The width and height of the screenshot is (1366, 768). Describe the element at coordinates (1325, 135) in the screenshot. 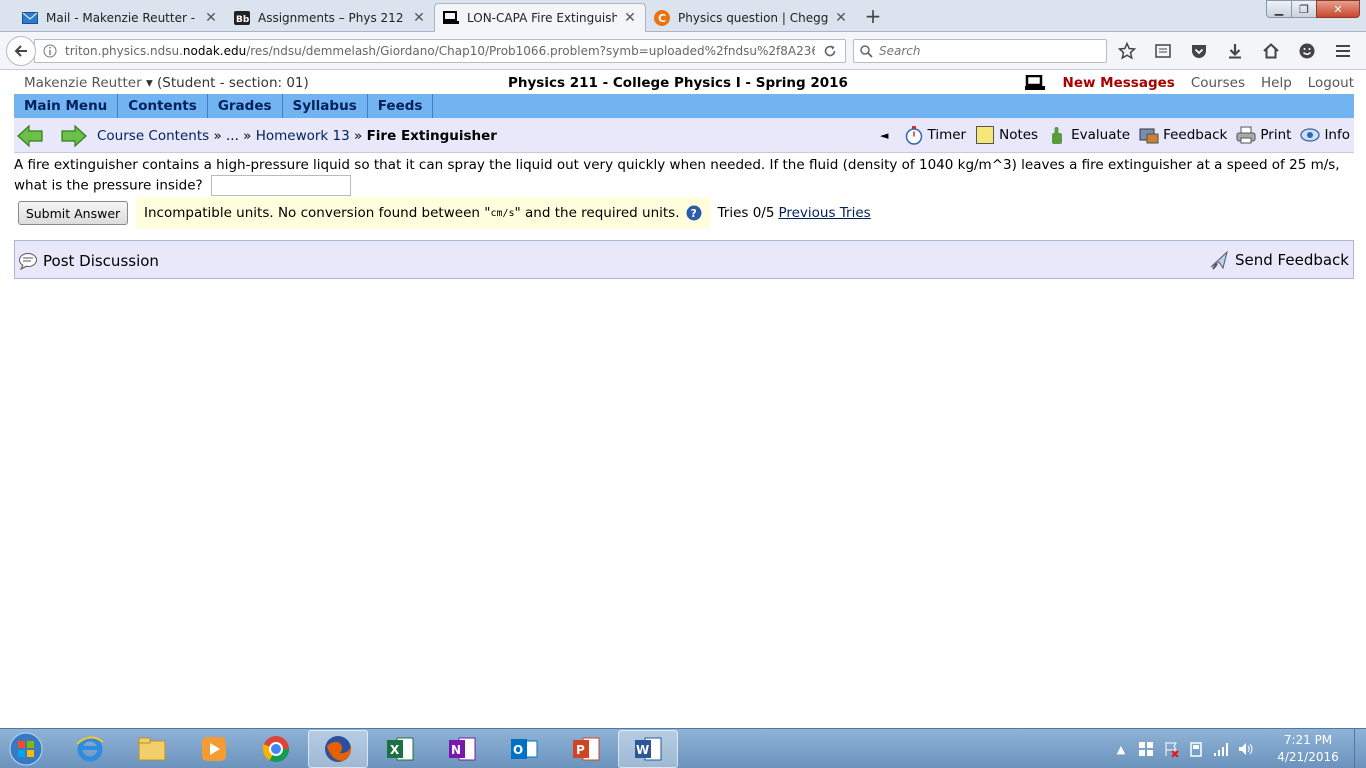

I see `info-tool: Info` at that location.